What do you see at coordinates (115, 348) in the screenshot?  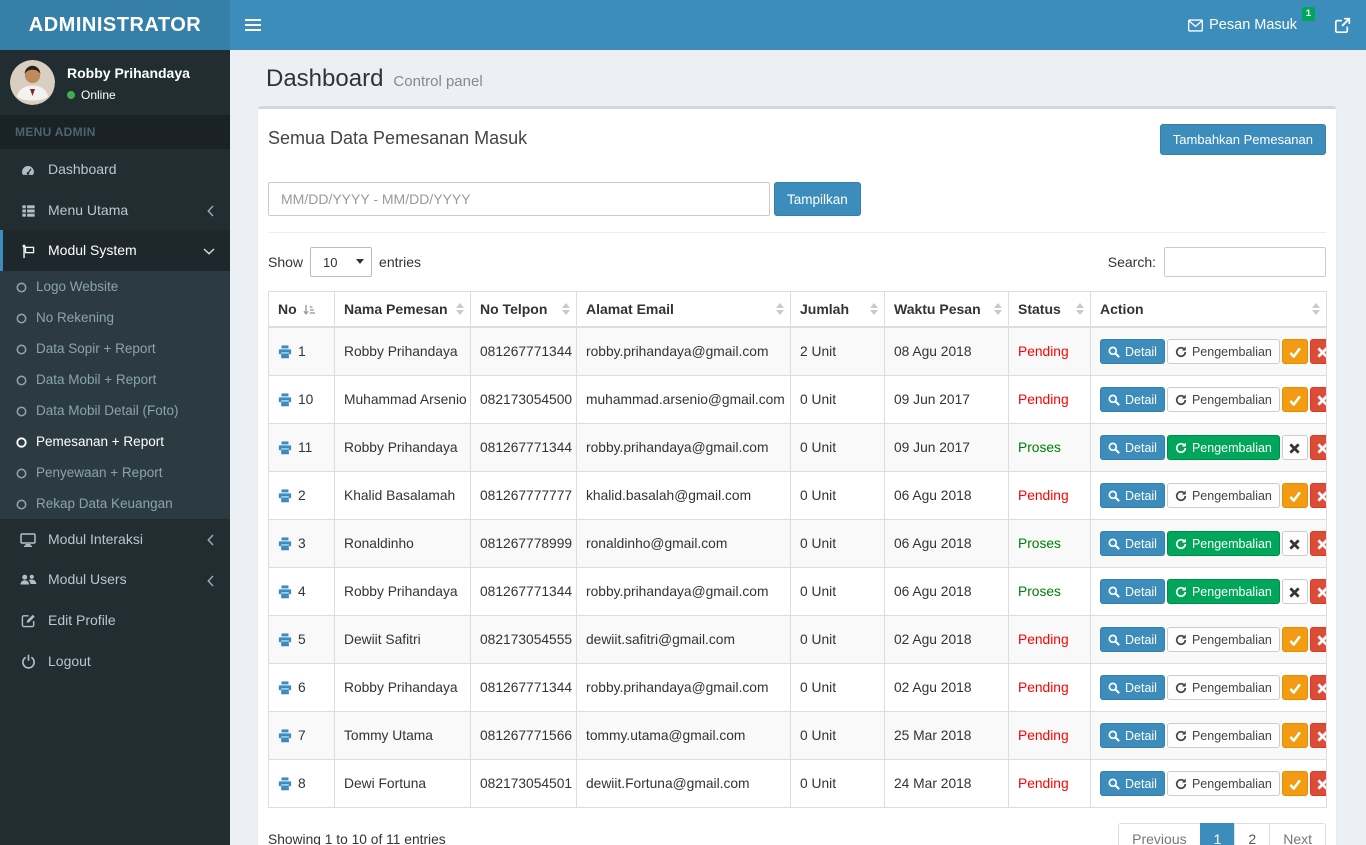 I see `submenu-item-data-sopir: Data Sopir + Report` at bounding box center [115, 348].